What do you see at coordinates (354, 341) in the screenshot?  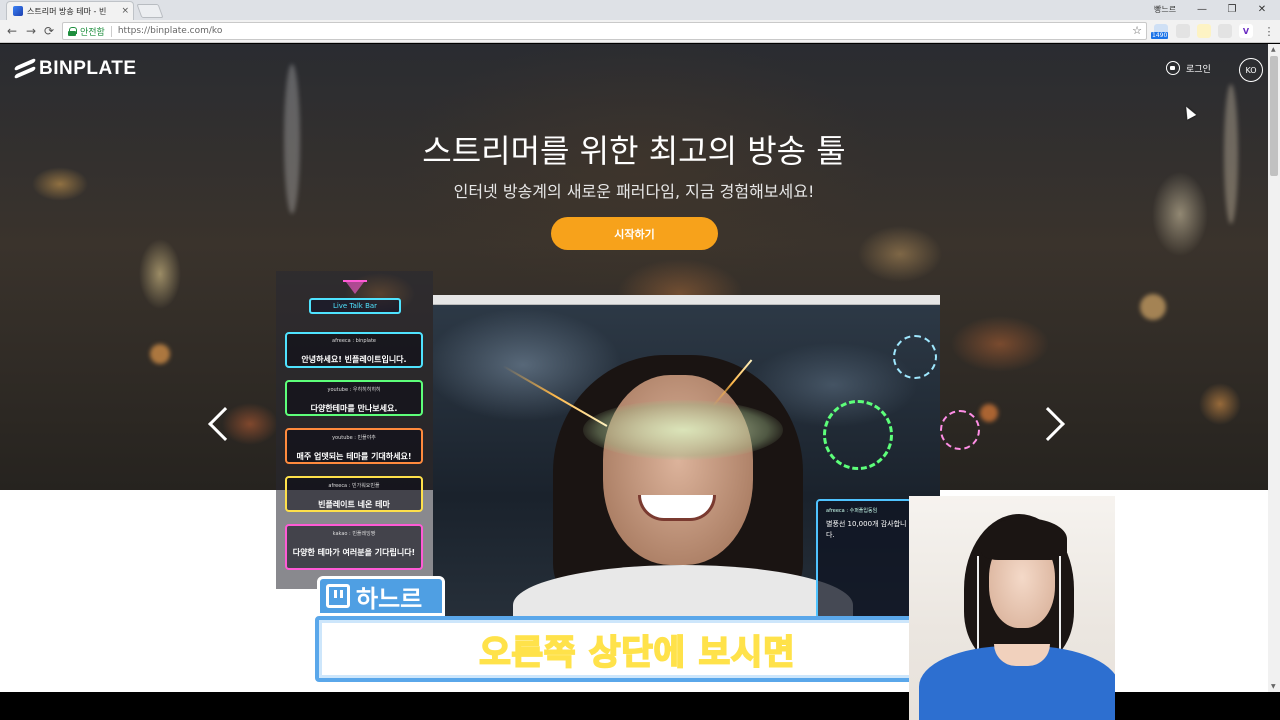 I see `chat-source: afreeca : binplate` at bounding box center [354, 341].